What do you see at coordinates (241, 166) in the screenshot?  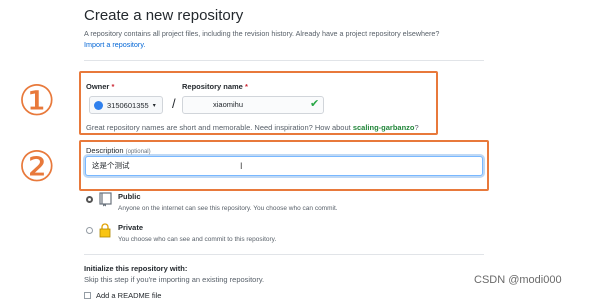 I see `text-cursor-icon: I` at bounding box center [241, 166].